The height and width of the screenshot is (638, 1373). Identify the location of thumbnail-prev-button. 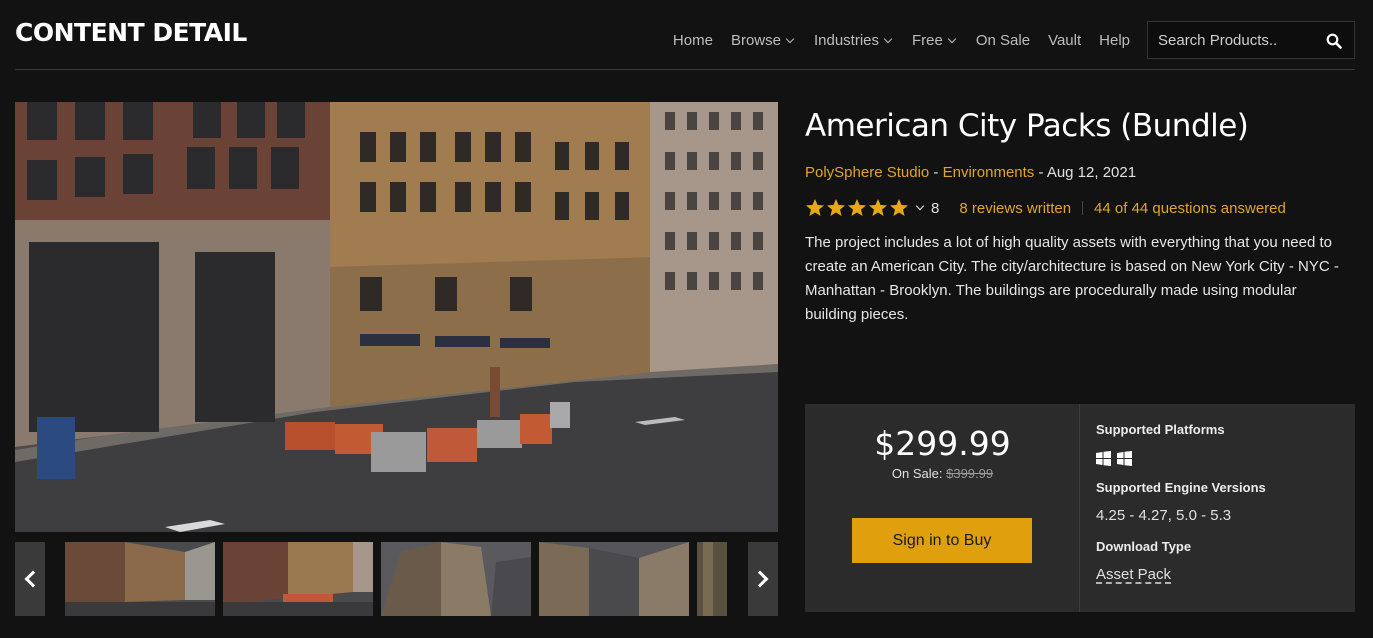
(30, 579).